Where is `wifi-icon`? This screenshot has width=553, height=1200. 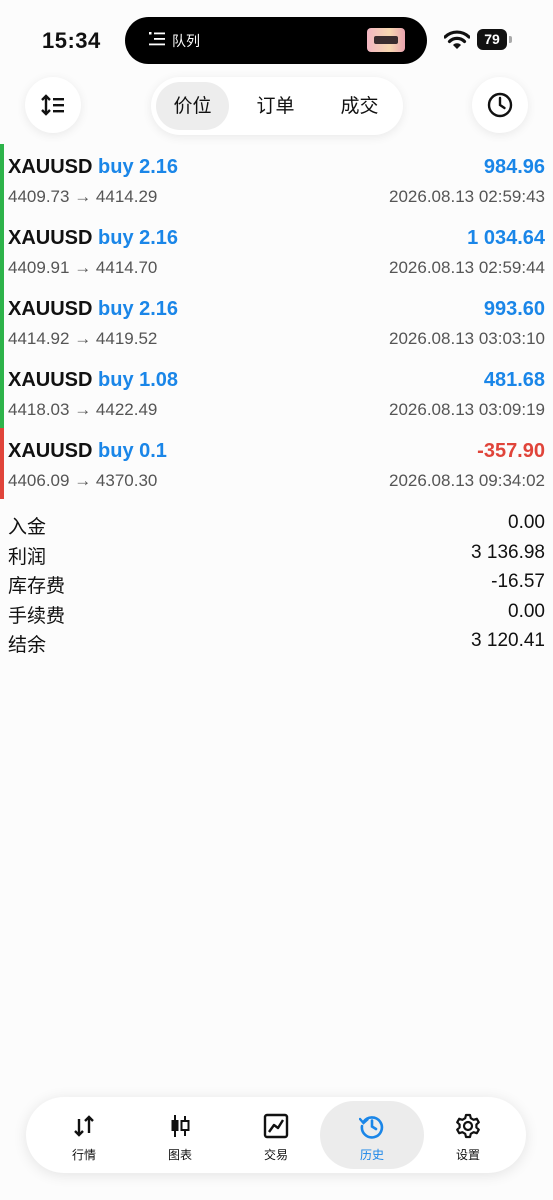
wifi-icon is located at coordinates (457, 39).